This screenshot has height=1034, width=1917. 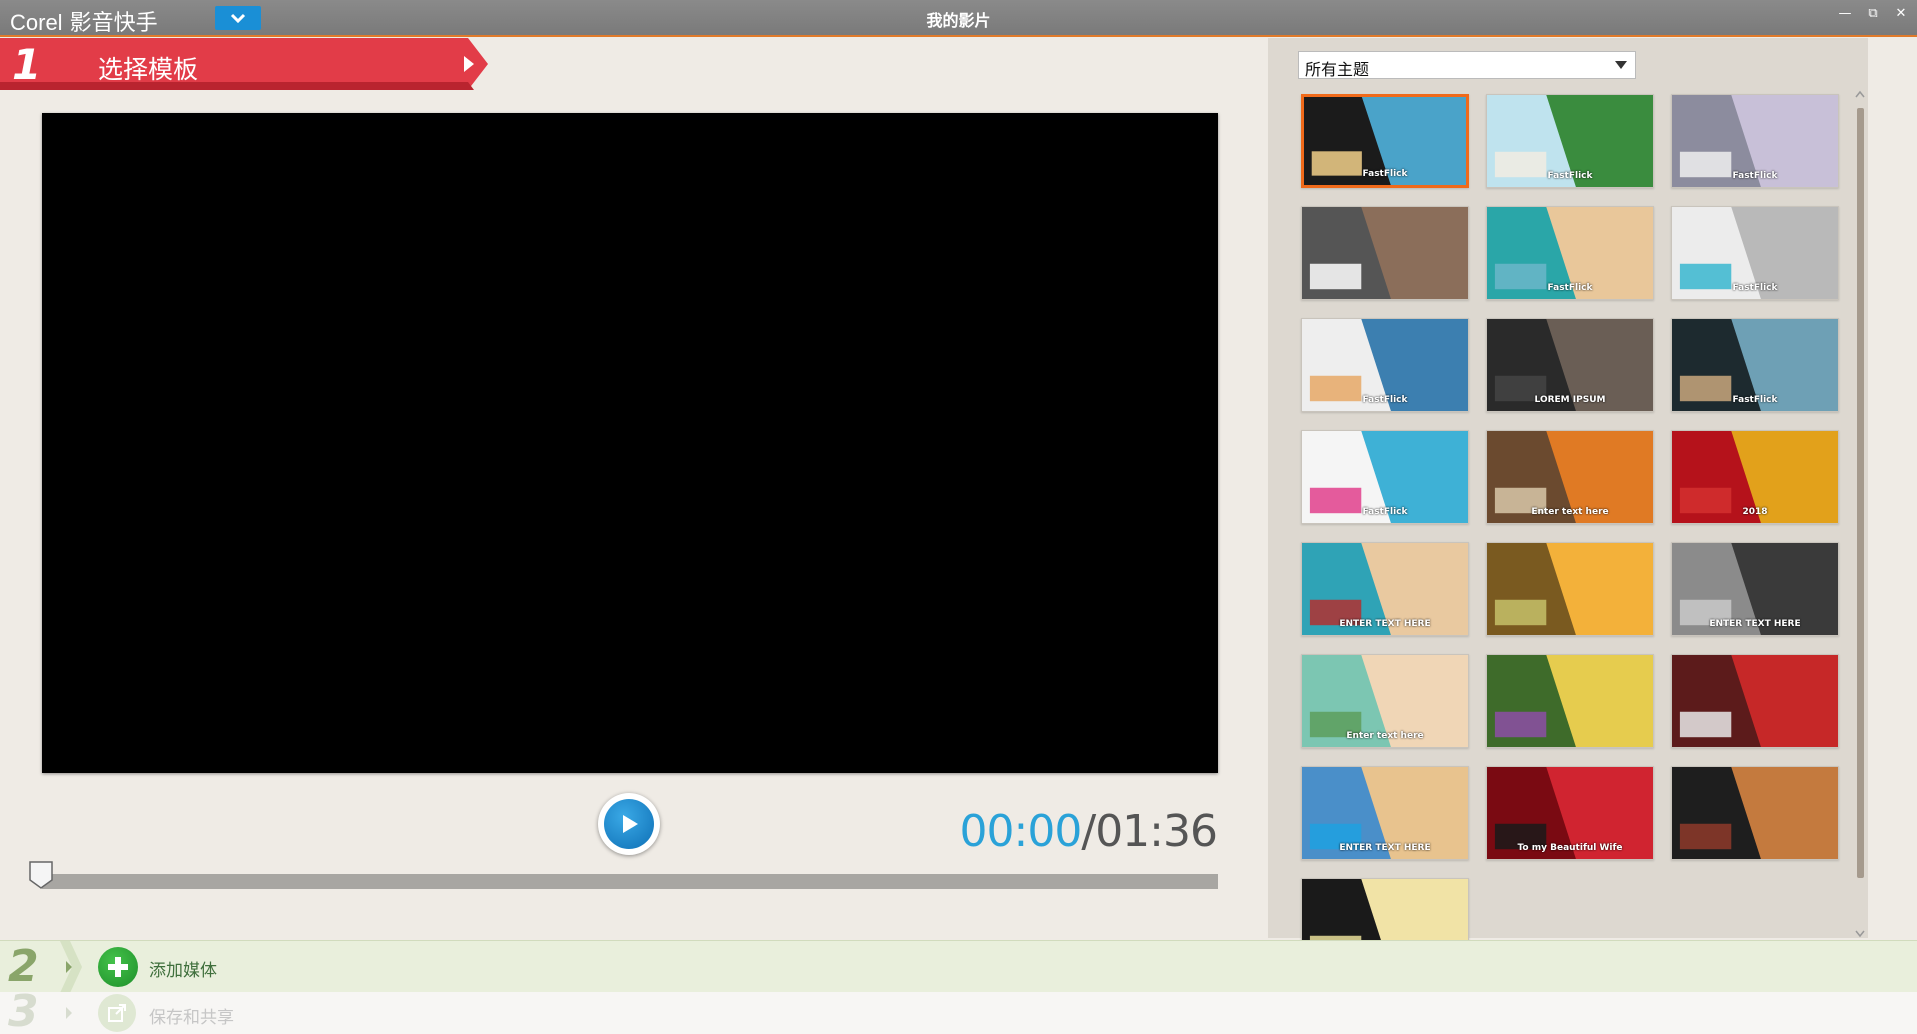 I want to click on template-thumbnail: LOREM IPSUM, so click(x=1570, y=365).